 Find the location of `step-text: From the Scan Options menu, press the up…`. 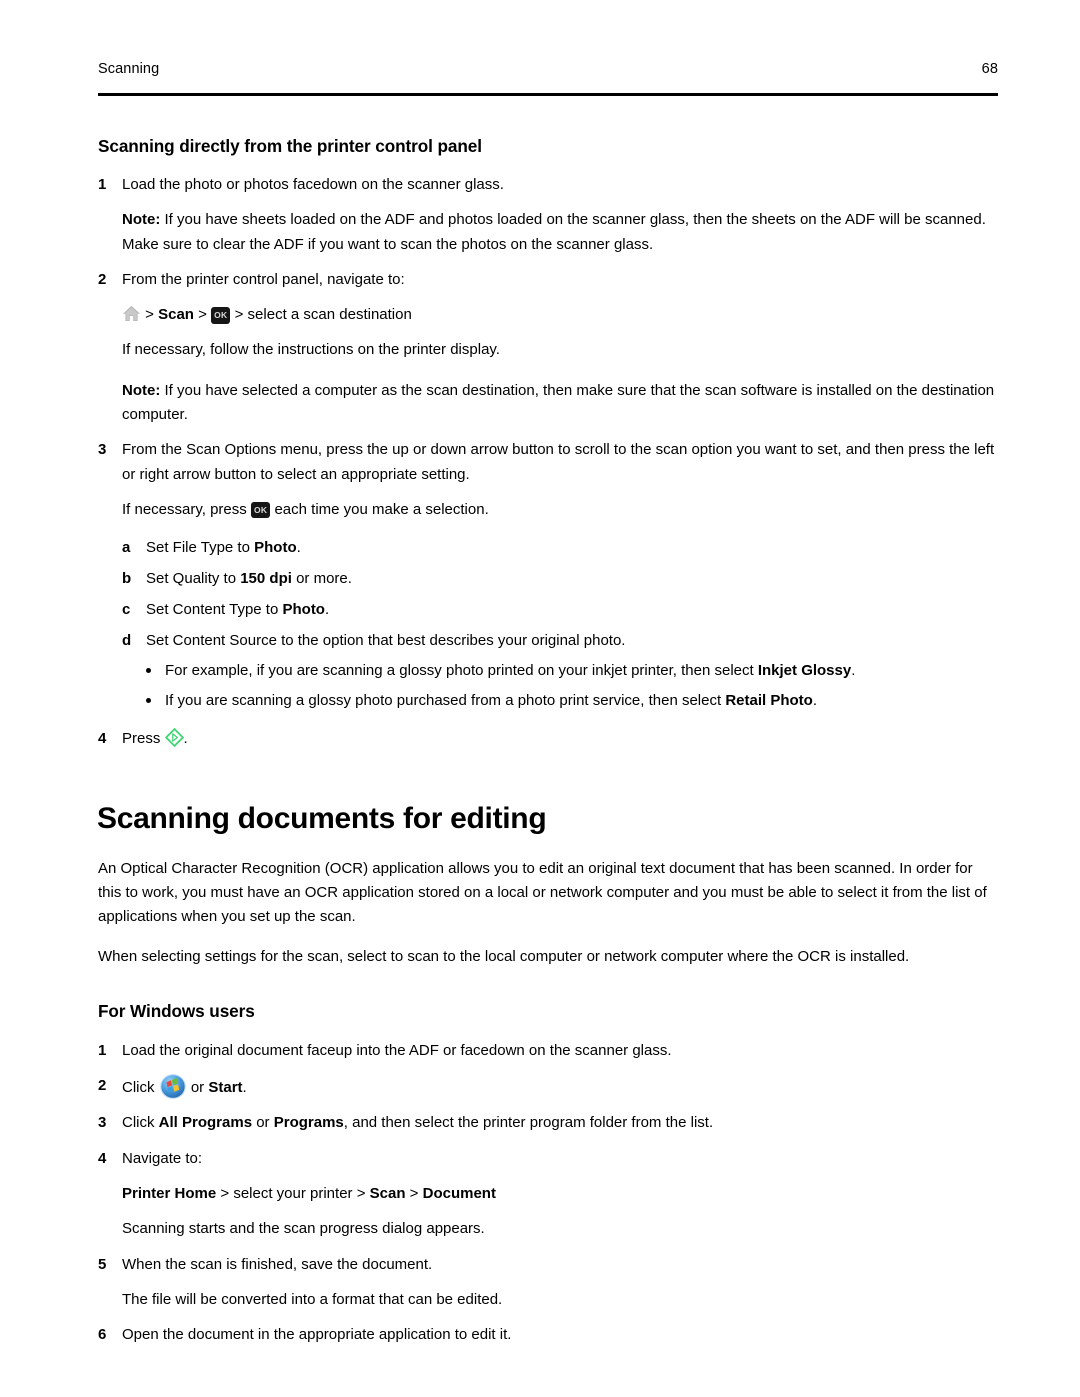

step-text: From the Scan Options menu, press the up… is located at coordinates (558, 462).